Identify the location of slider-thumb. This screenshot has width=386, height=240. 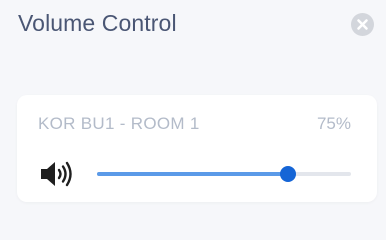
(287, 174).